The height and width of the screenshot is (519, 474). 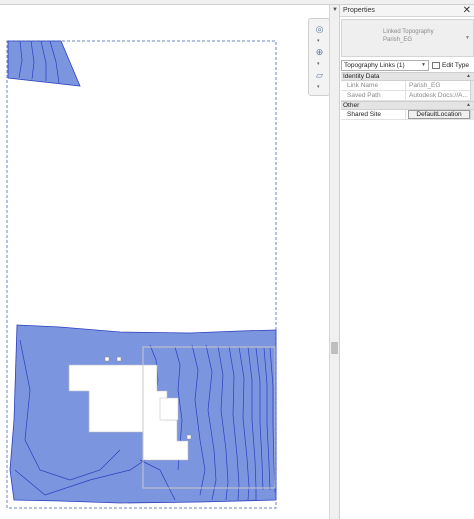 I want to click on type-family: Linked Topography, so click(x=408, y=32).